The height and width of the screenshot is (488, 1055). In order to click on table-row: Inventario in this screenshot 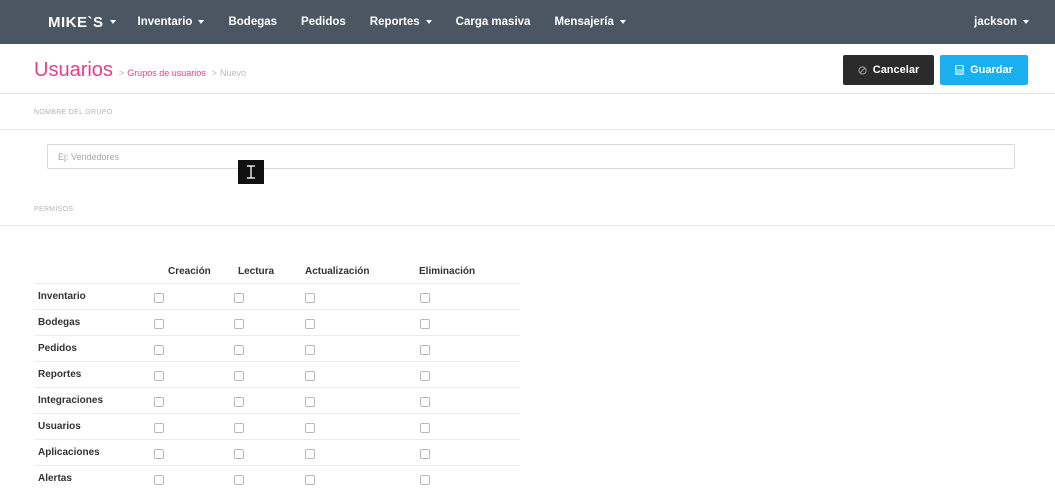, I will do `click(277, 296)`.